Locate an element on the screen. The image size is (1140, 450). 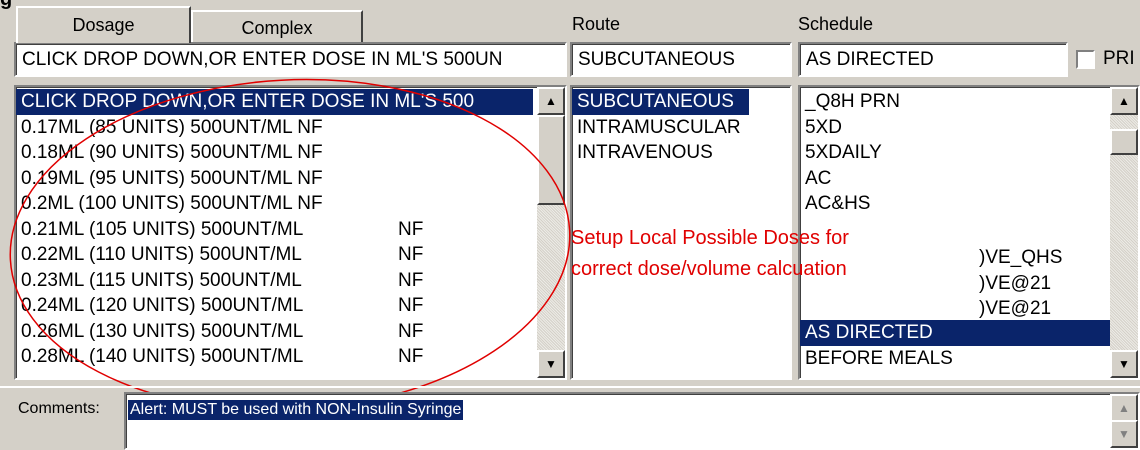
list-item-label: 5XD is located at coordinates (823, 127).